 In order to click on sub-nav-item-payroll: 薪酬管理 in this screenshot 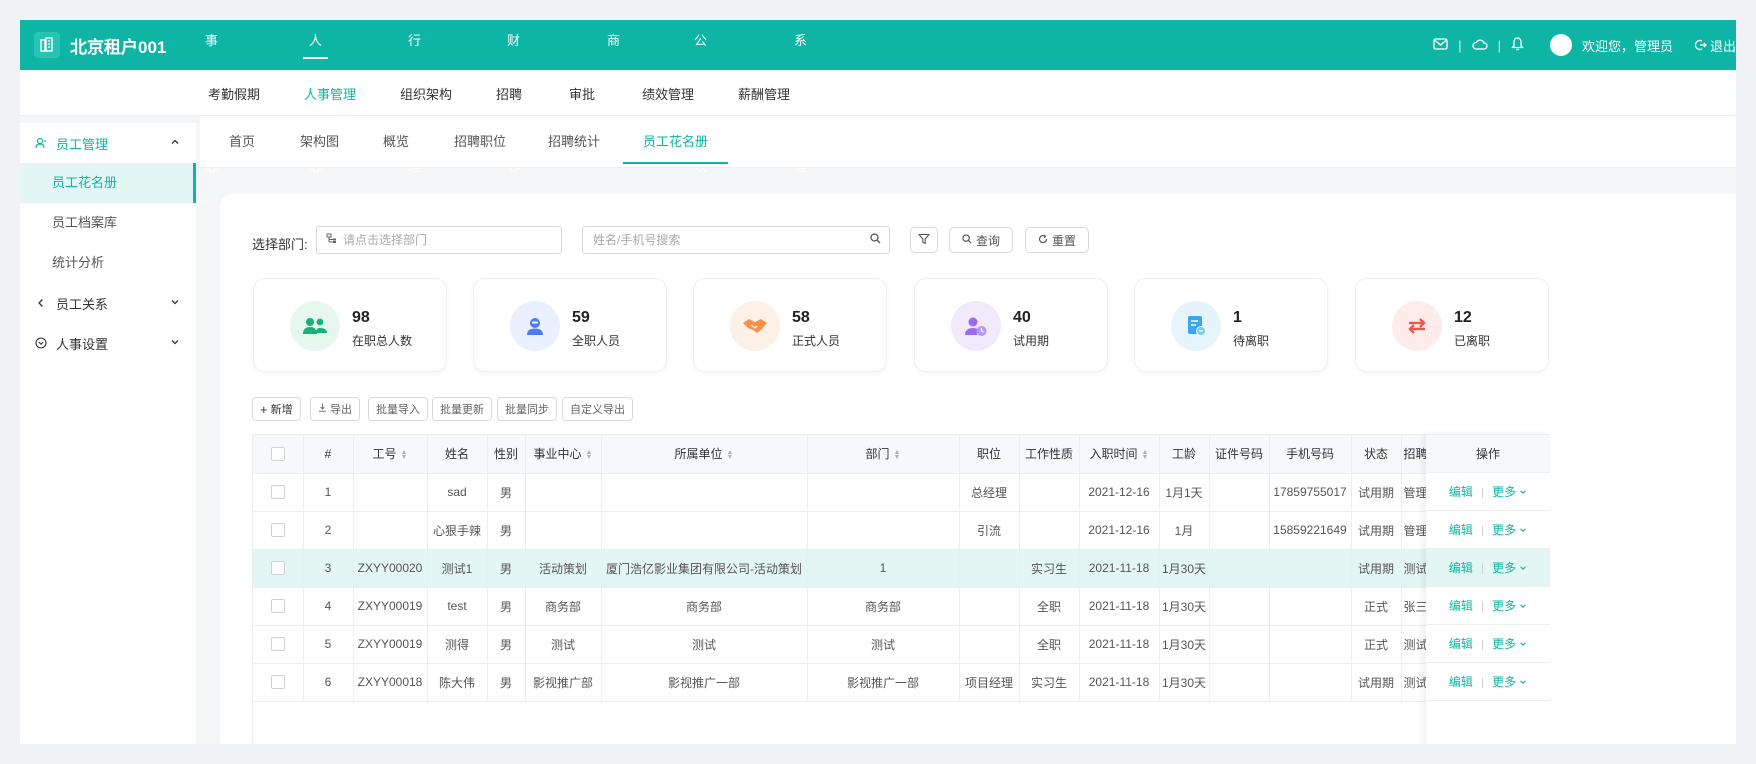, I will do `click(764, 93)`.